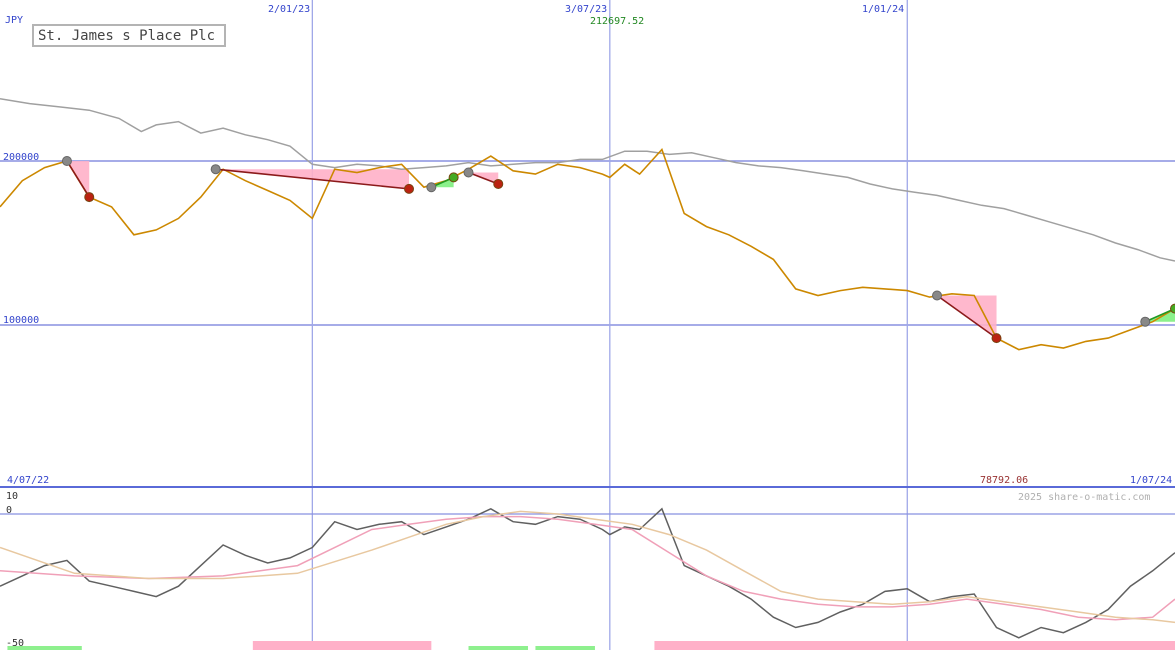 The image size is (1175, 650). I want to click on indicator-tick-label-0: 0, so click(9, 510).